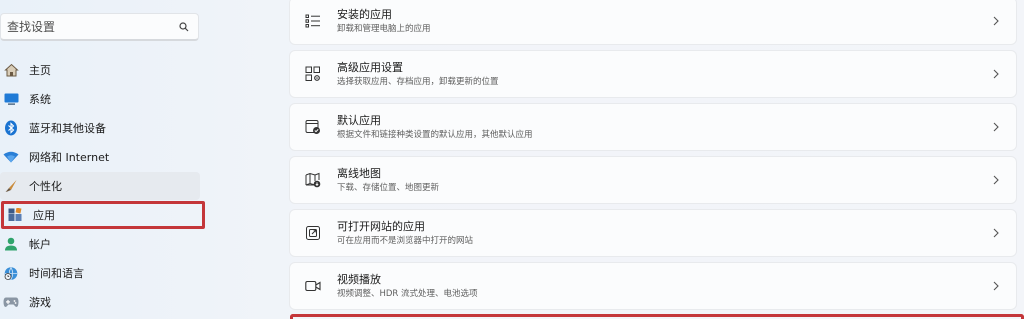 This screenshot has height=319, width=1024. I want to click on card-installed-apps: 安装的应用 卸载和管理电脑上的应用, so click(653, 22).